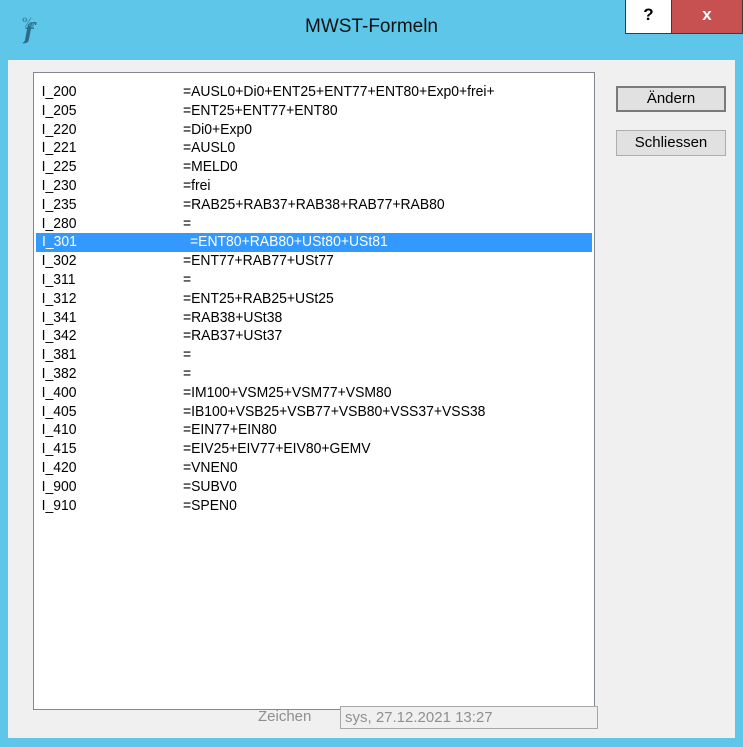 This screenshot has height=747, width=743. Describe the element at coordinates (294, 130) in the screenshot. I see `list-item: I_220 =Di0+Exp0` at that location.